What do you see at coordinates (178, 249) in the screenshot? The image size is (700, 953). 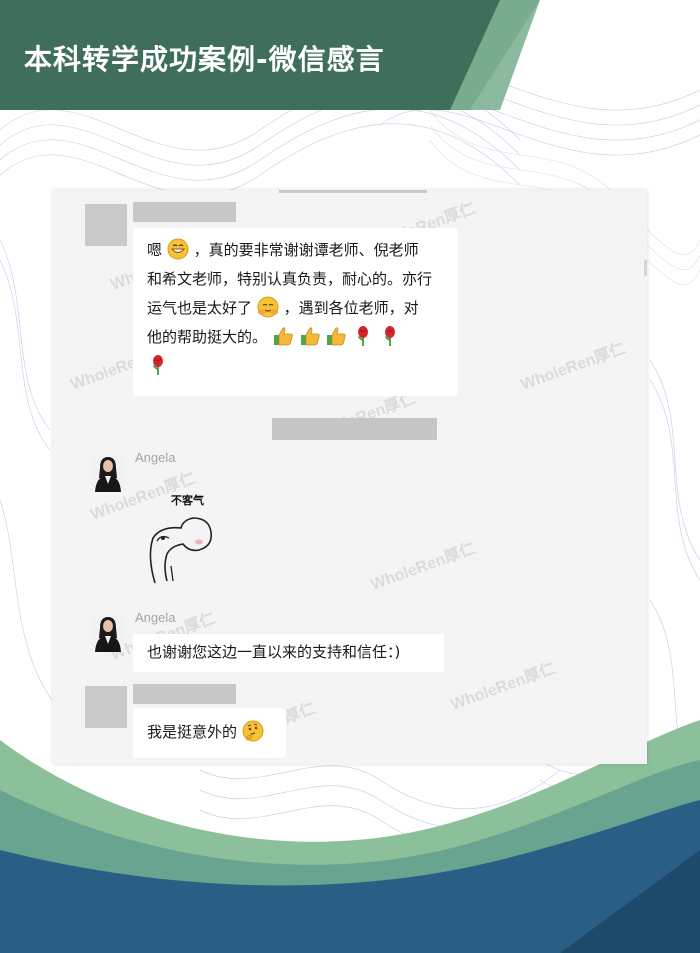 I see `grin-emoji-icon` at bounding box center [178, 249].